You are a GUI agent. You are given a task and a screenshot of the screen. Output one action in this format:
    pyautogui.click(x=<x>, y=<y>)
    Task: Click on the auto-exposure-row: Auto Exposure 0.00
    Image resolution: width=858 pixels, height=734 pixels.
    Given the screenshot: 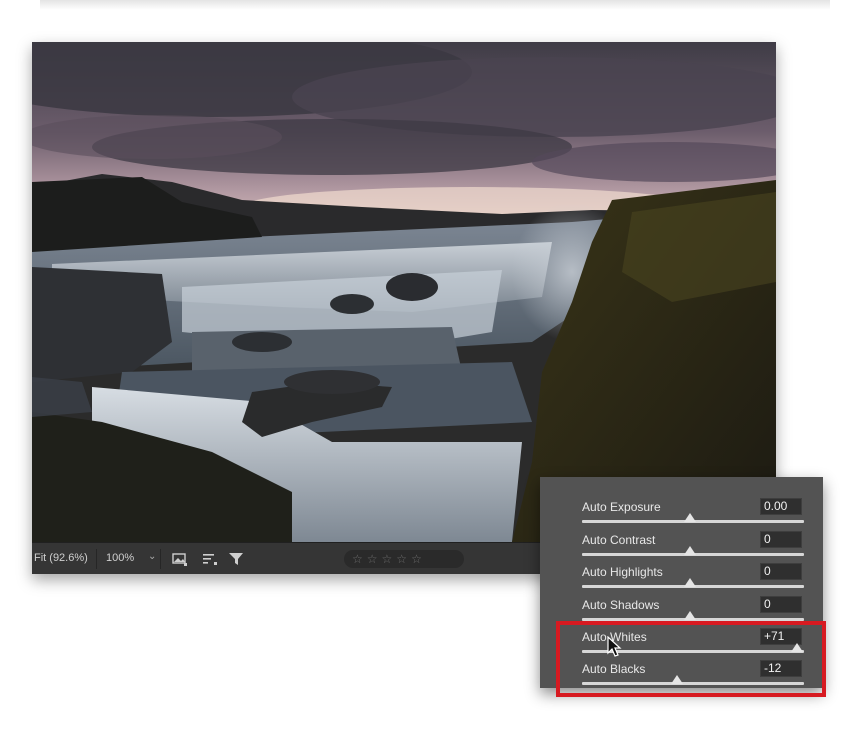 What is the action you would take?
    pyautogui.click(x=681, y=514)
    